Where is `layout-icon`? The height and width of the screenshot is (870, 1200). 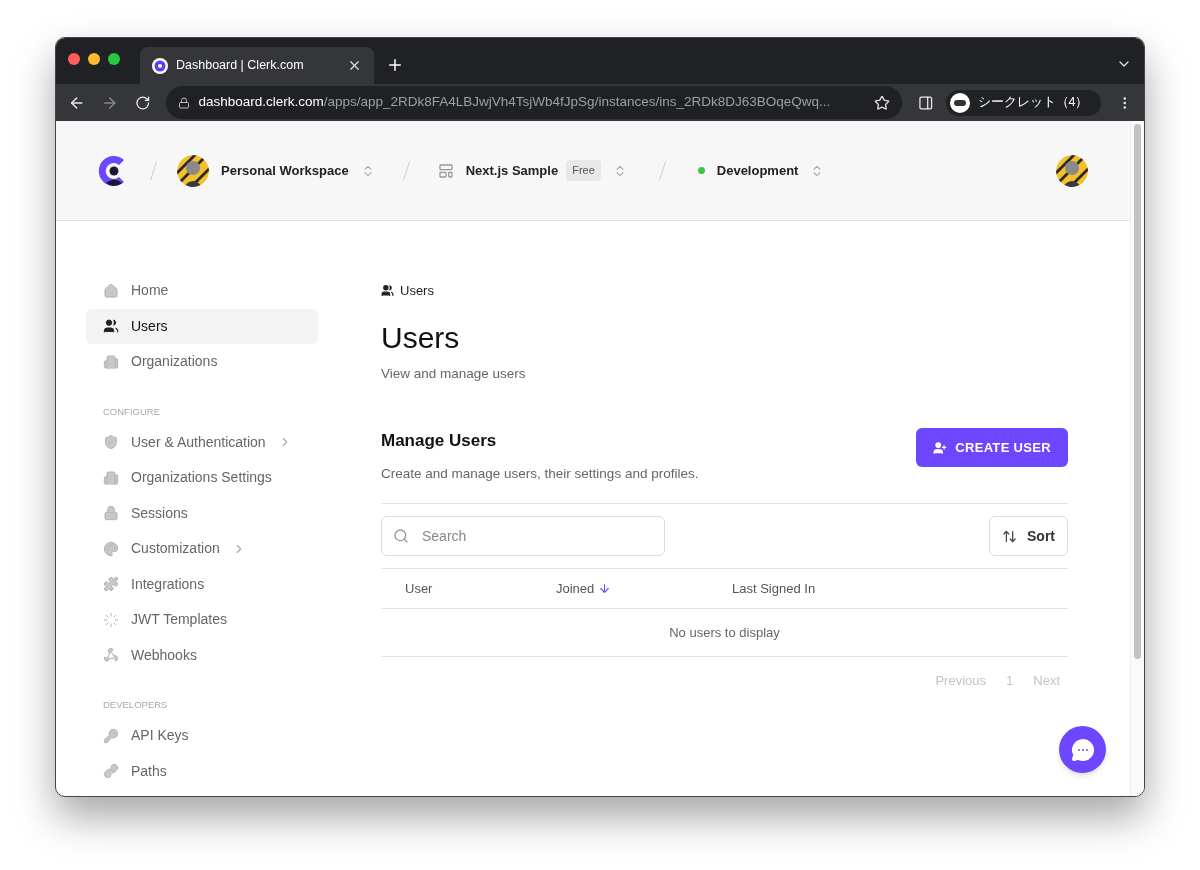
layout-icon is located at coordinates (445, 170).